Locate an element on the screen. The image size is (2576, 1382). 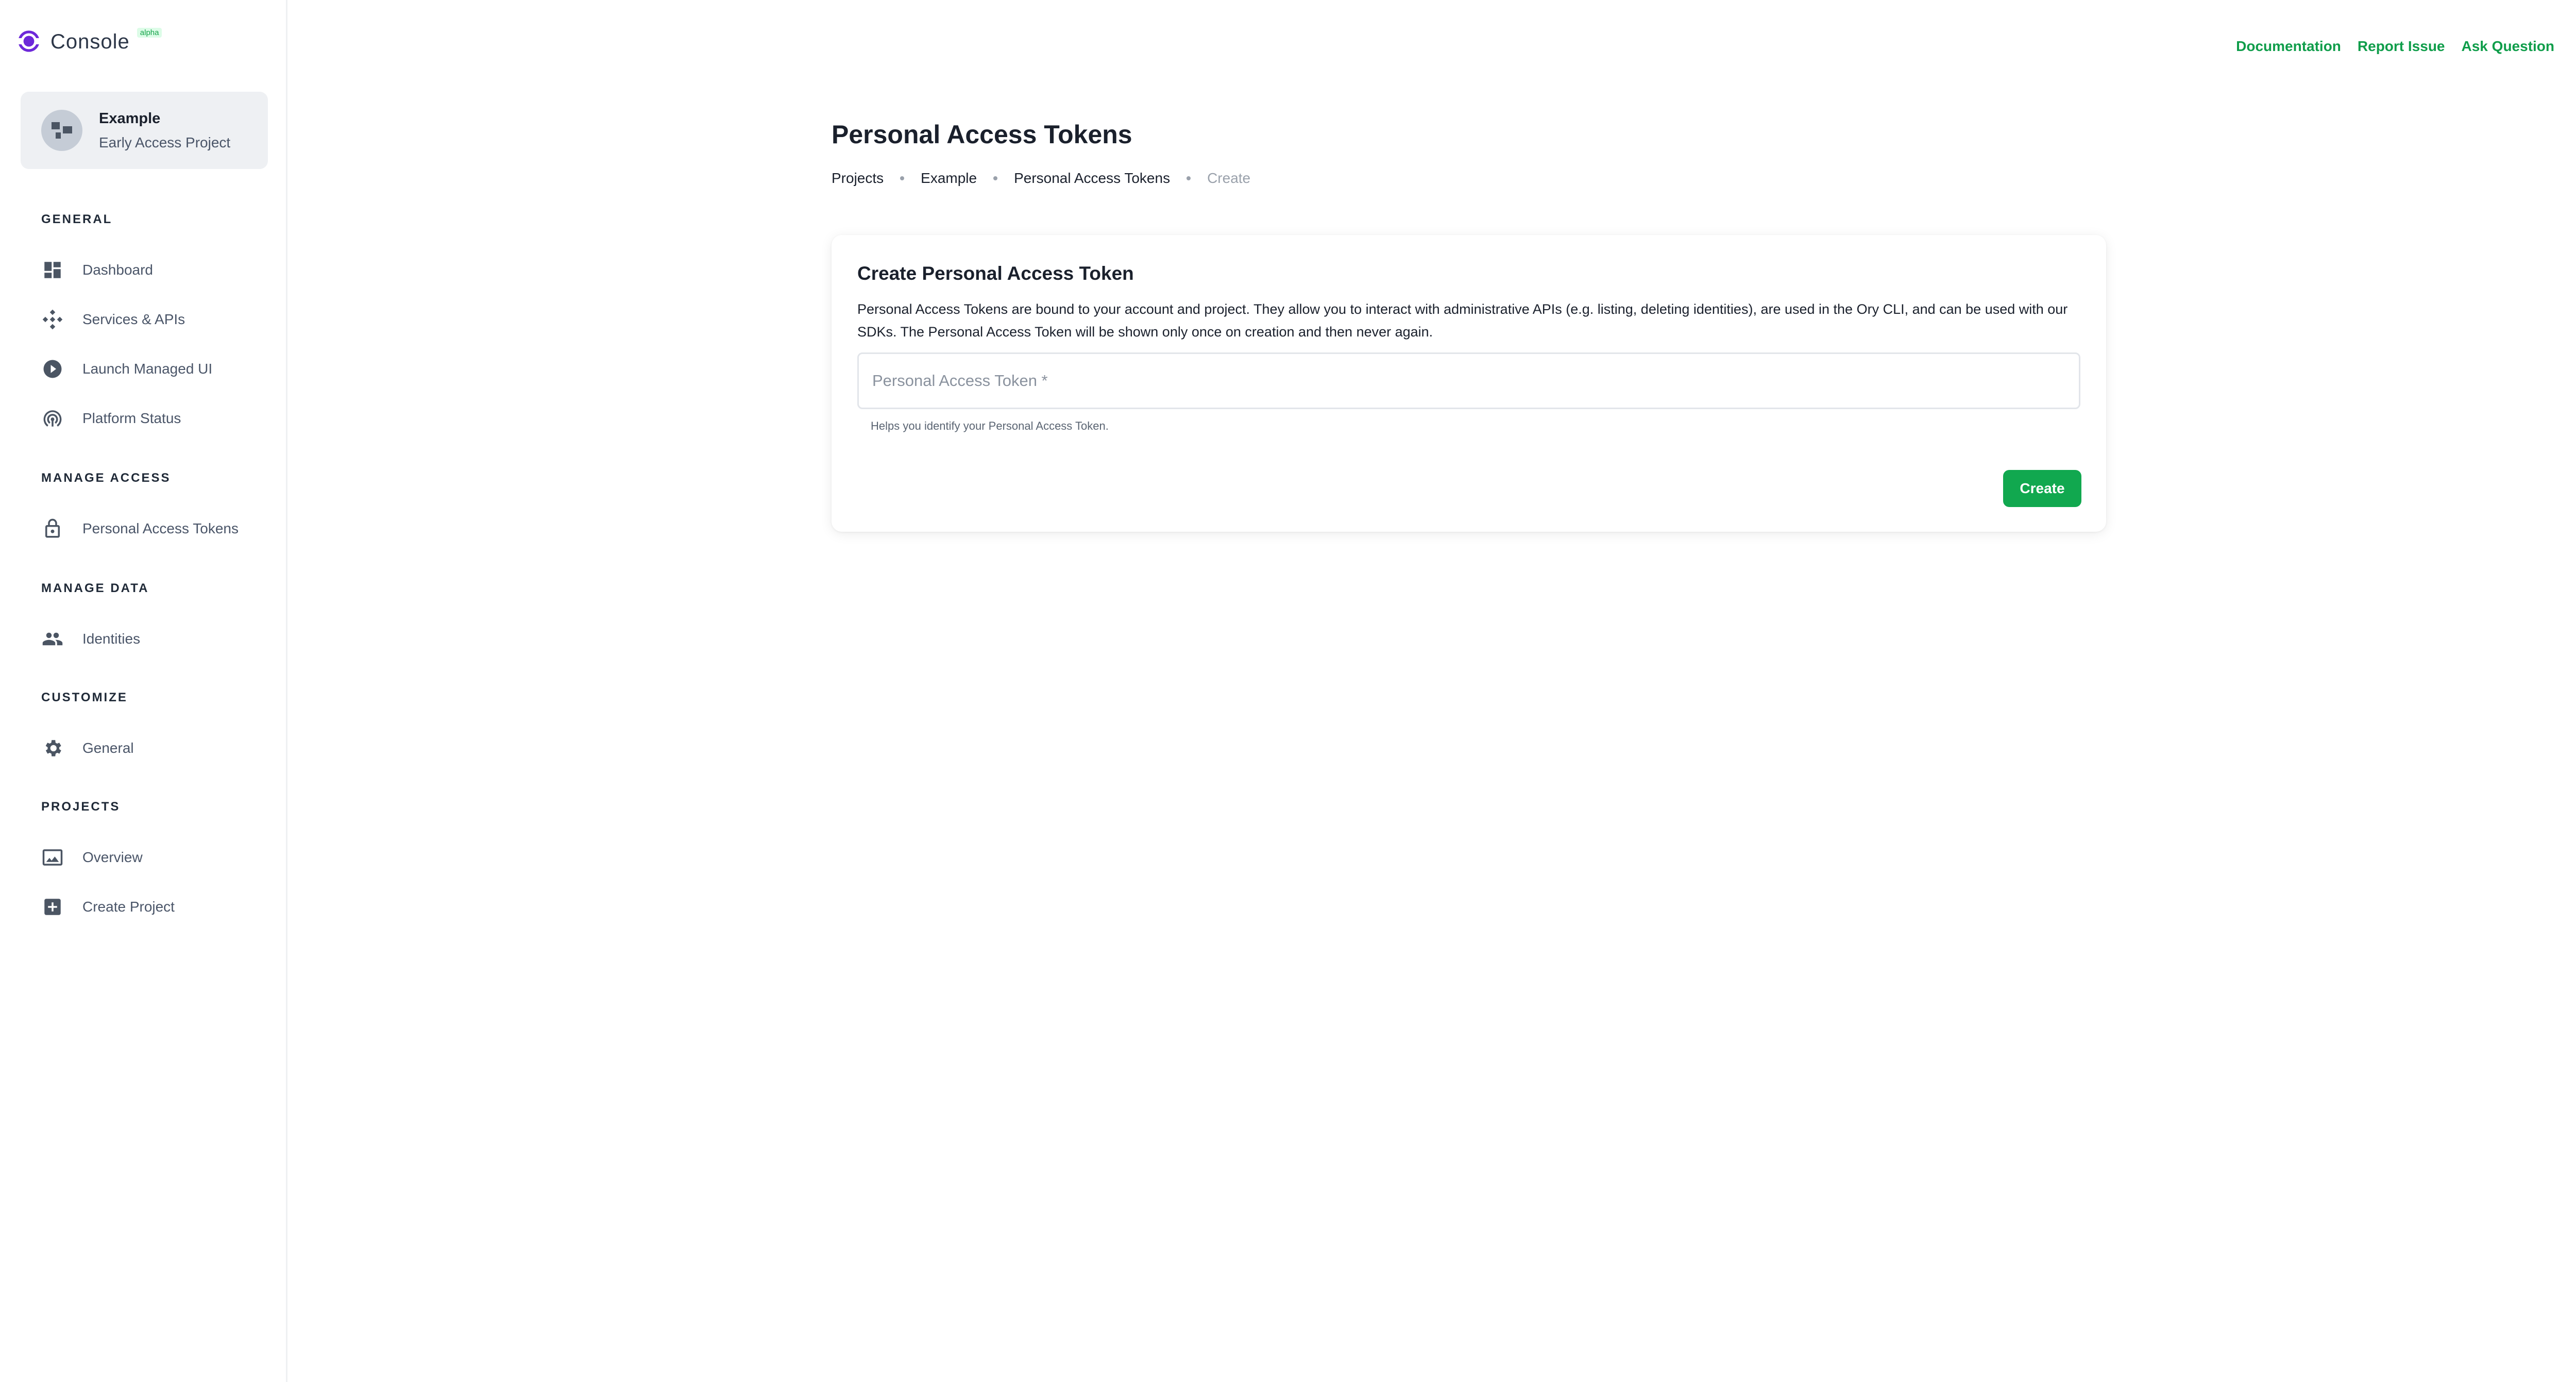
report-issue-link: Report Issue is located at coordinates (2401, 46).